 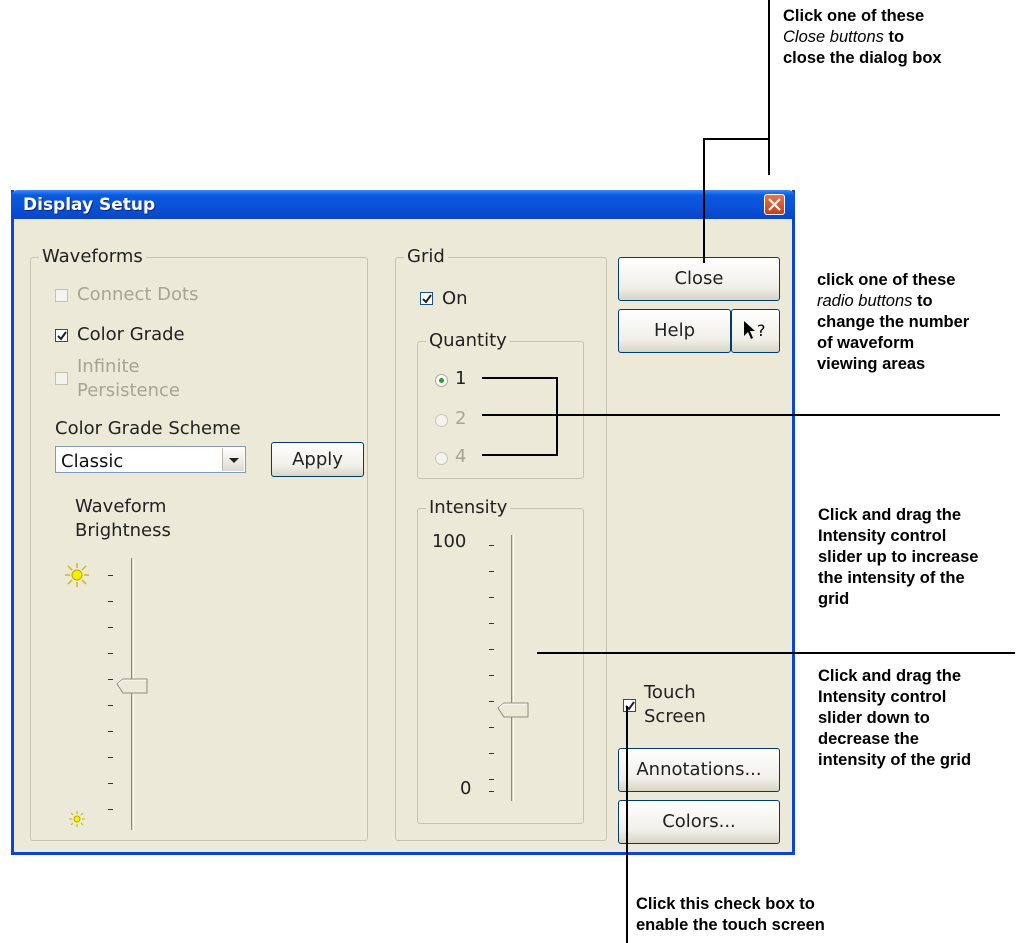 What do you see at coordinates (627, 824) in the screenshot?
I see `leader-touch-screen` at bounding box center [627, 824].